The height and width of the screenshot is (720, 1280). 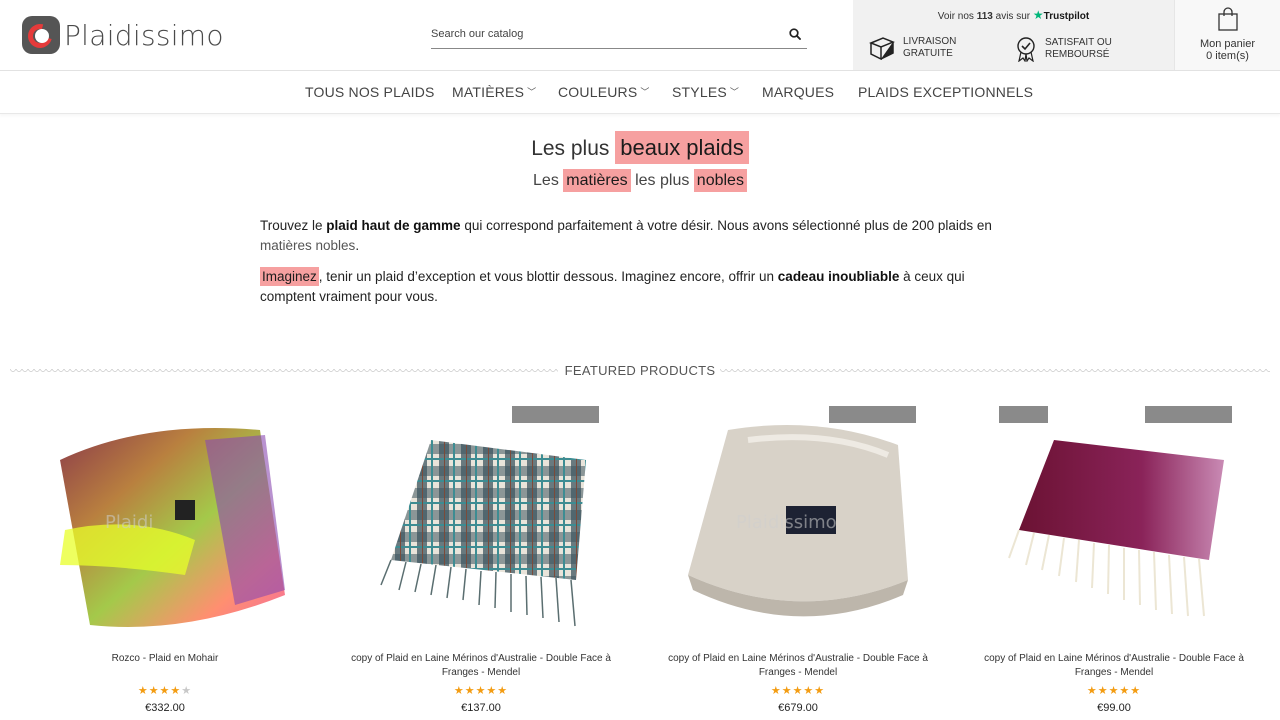 I want to click on satisfied-or-refunded: SATISFAIT OU REMBOURSÉ, so click(x=1063, y=49).